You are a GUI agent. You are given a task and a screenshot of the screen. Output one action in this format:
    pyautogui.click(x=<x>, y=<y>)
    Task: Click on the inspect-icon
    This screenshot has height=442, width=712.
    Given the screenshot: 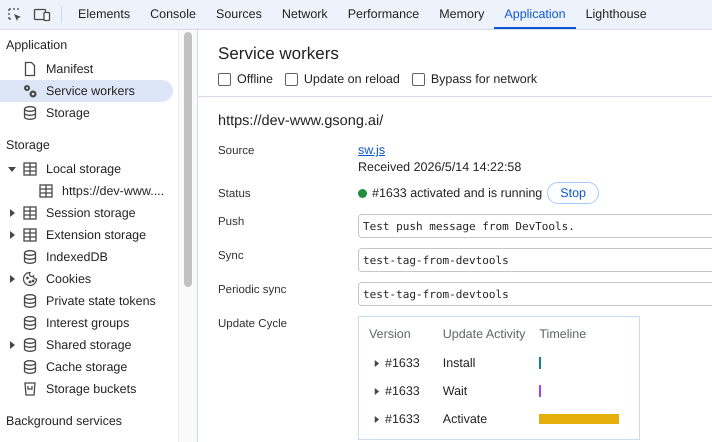 What is the action you would take?
    pyautogui.click(x=15, y=14)
    